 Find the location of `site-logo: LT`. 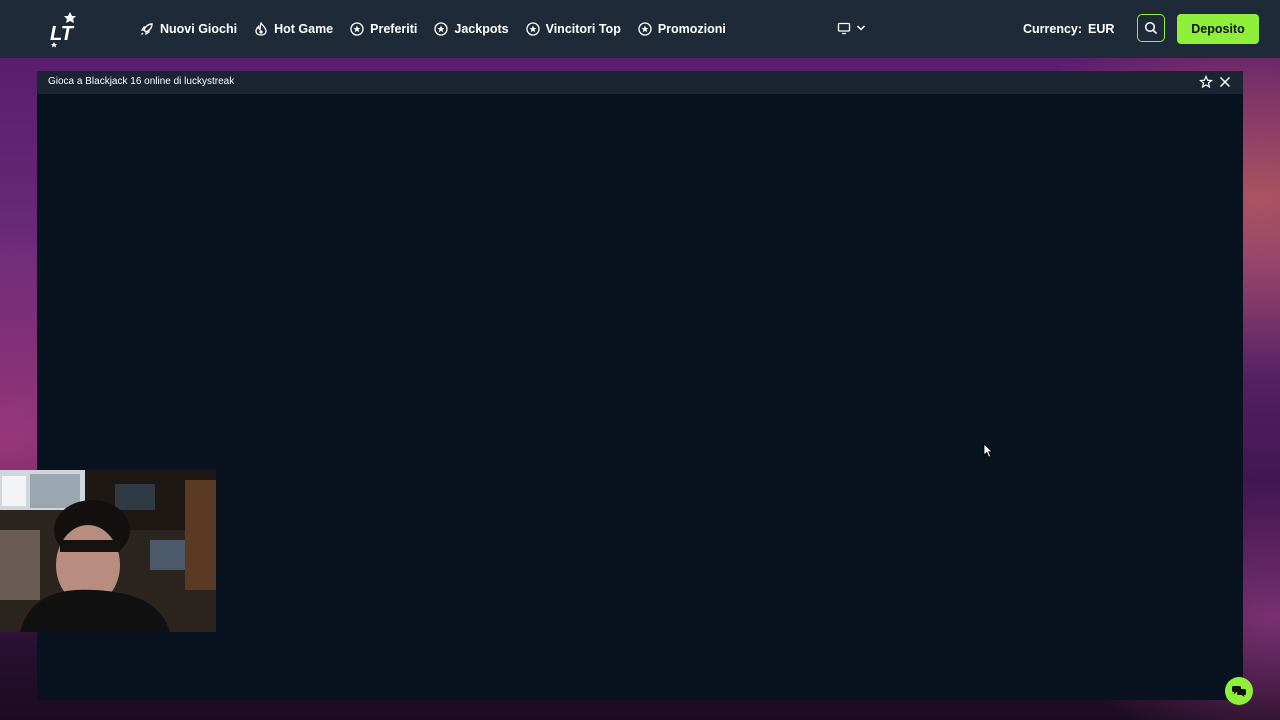

site-logo: LT is located at coordinates (65, 29).